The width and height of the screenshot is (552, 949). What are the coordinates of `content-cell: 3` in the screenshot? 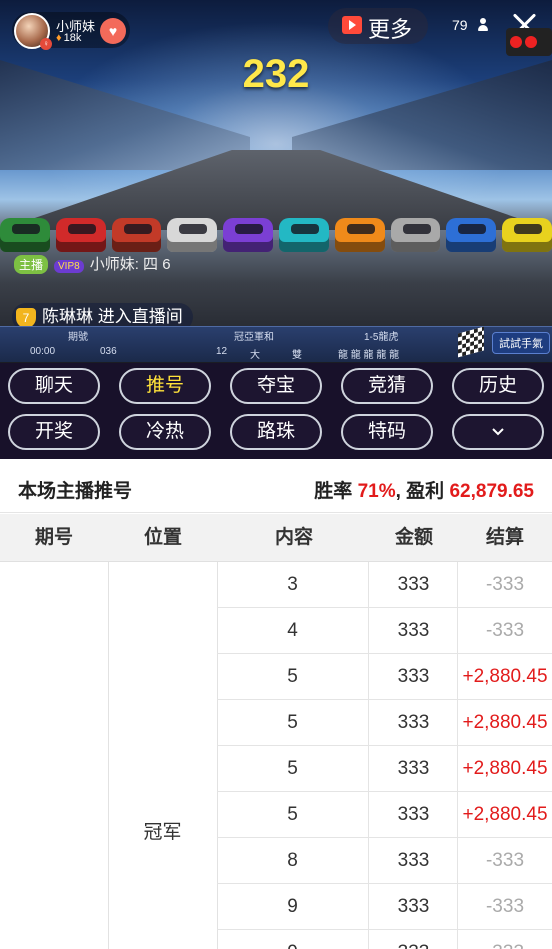 It's located at (293, 585).